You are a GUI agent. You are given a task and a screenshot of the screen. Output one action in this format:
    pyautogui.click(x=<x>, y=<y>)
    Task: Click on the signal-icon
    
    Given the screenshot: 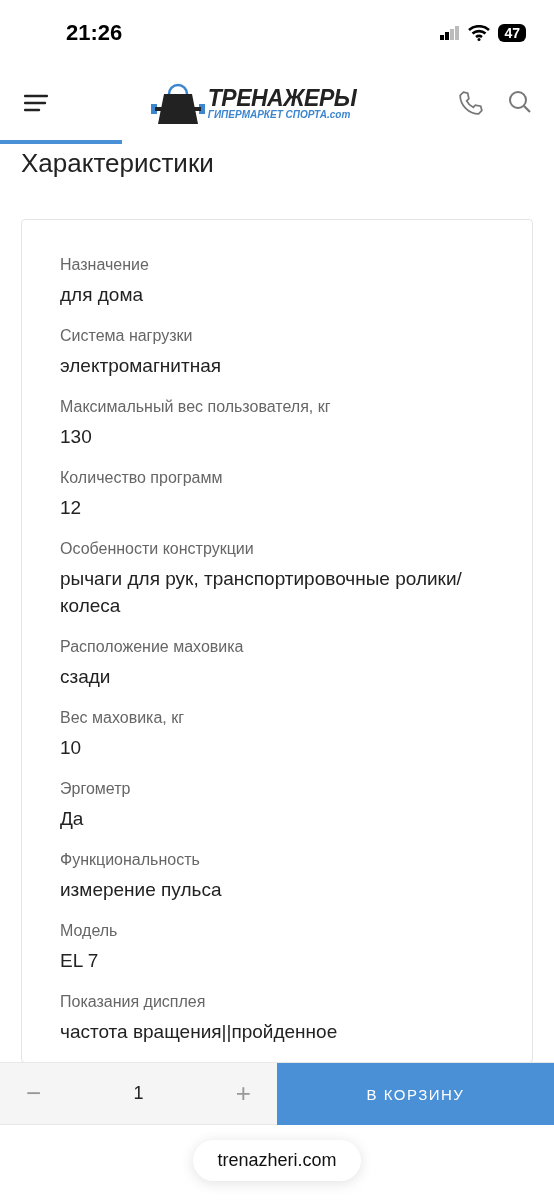 What is the action you would take?
    pyautogui.click(x=450, y=33)
    